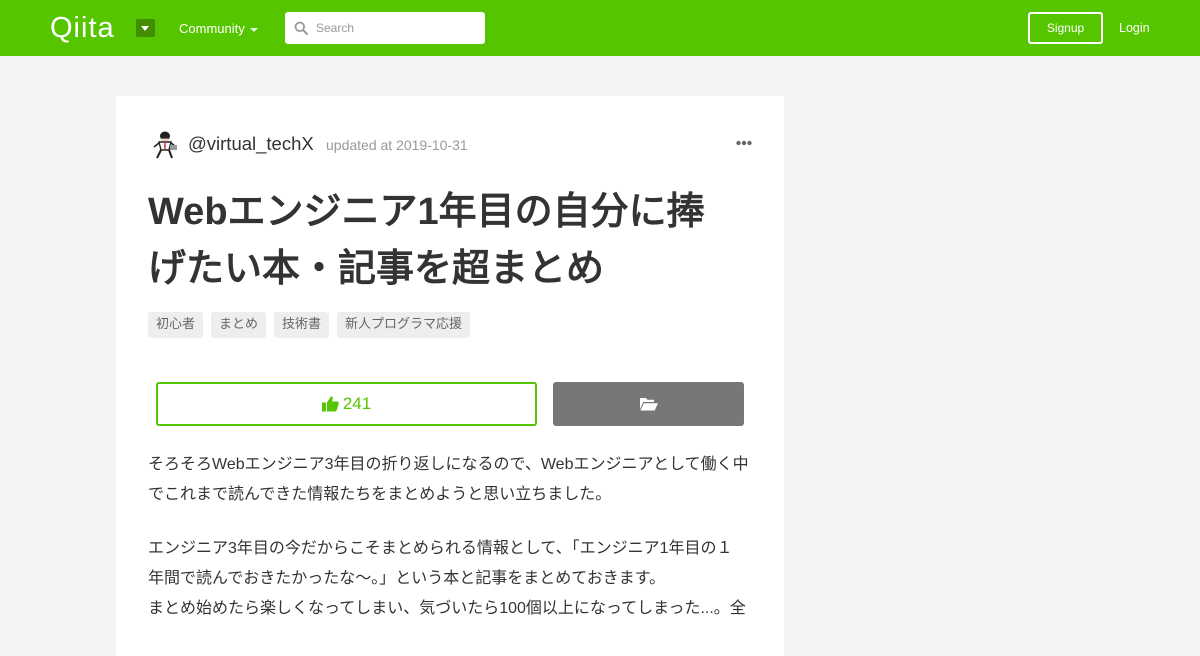 This screenshot has width=1200, height=656. I want to click on thumbs-up-icon, so click(330, 404).